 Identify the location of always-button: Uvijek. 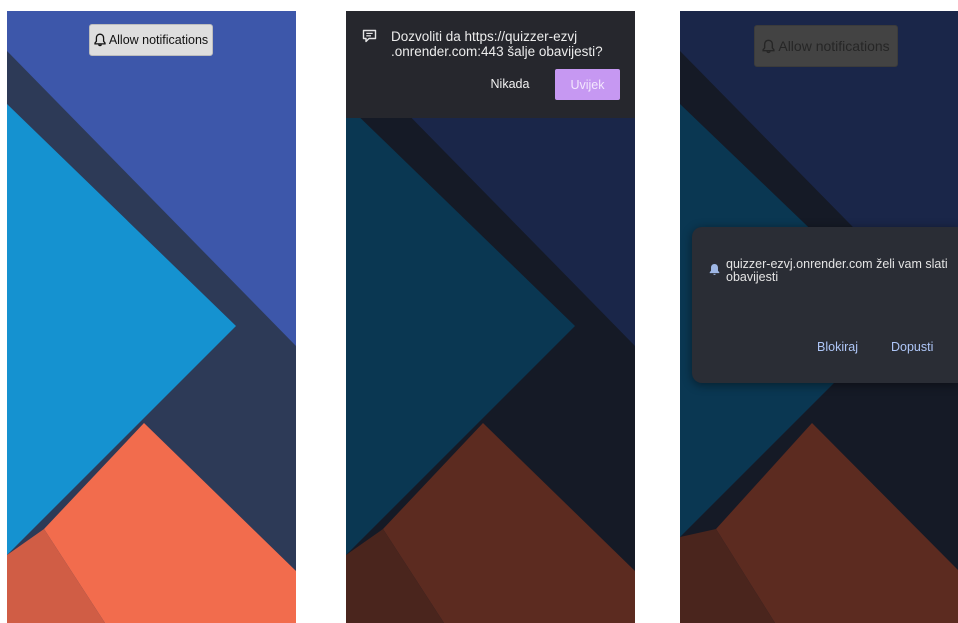
(587, 84).